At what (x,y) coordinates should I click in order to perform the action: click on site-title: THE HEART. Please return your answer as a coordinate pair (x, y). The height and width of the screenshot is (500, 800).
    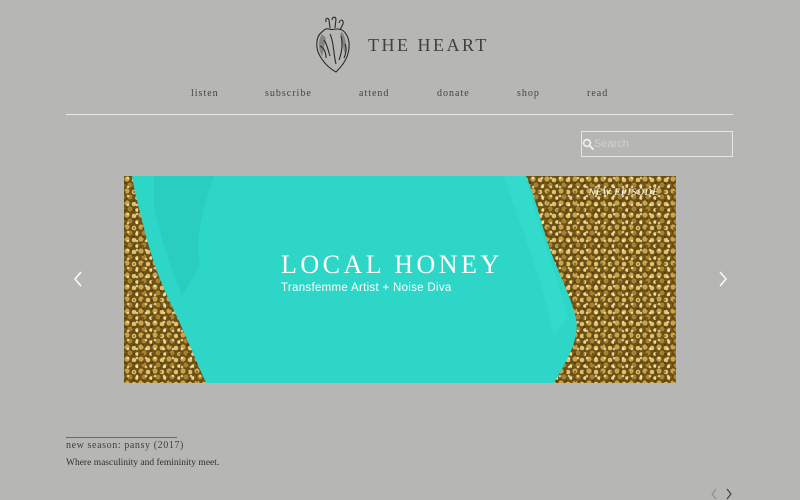
    Looking at the image, I should click on (428, 44).